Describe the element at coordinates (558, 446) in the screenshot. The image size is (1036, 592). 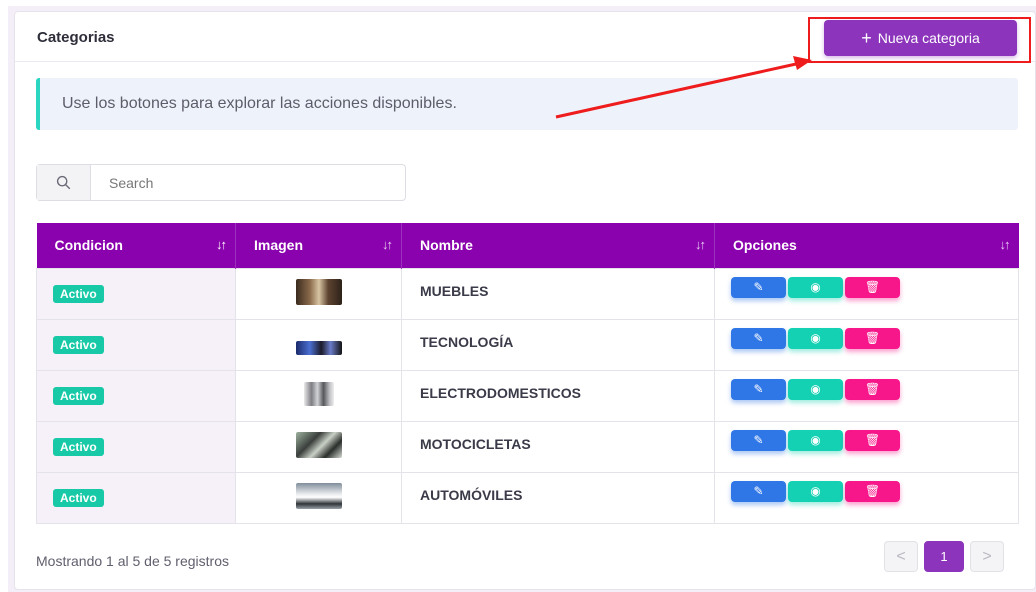
I see `name-cell: MOTOCICLETAS` at that location.